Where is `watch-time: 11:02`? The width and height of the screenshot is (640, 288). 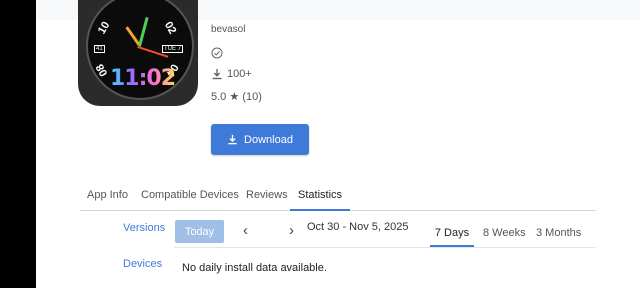 watch-time: 11:02 is located at coordinates (143, 78).